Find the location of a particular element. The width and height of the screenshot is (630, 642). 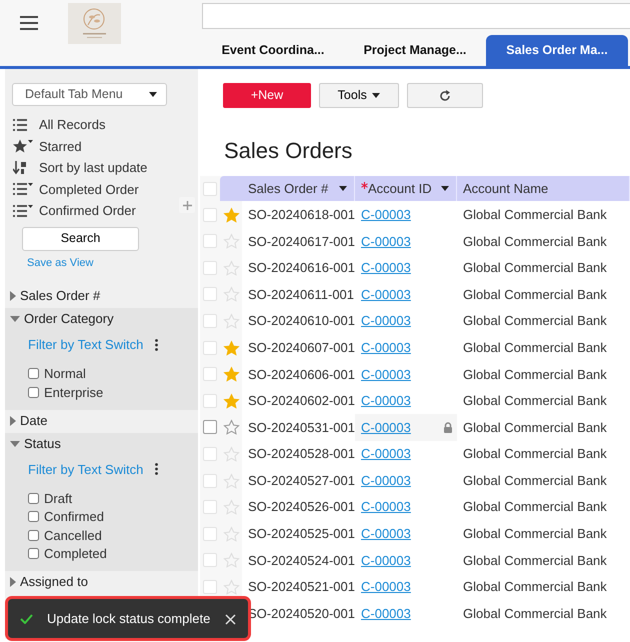

view-link: Starred is located at coordinates (60, 146).